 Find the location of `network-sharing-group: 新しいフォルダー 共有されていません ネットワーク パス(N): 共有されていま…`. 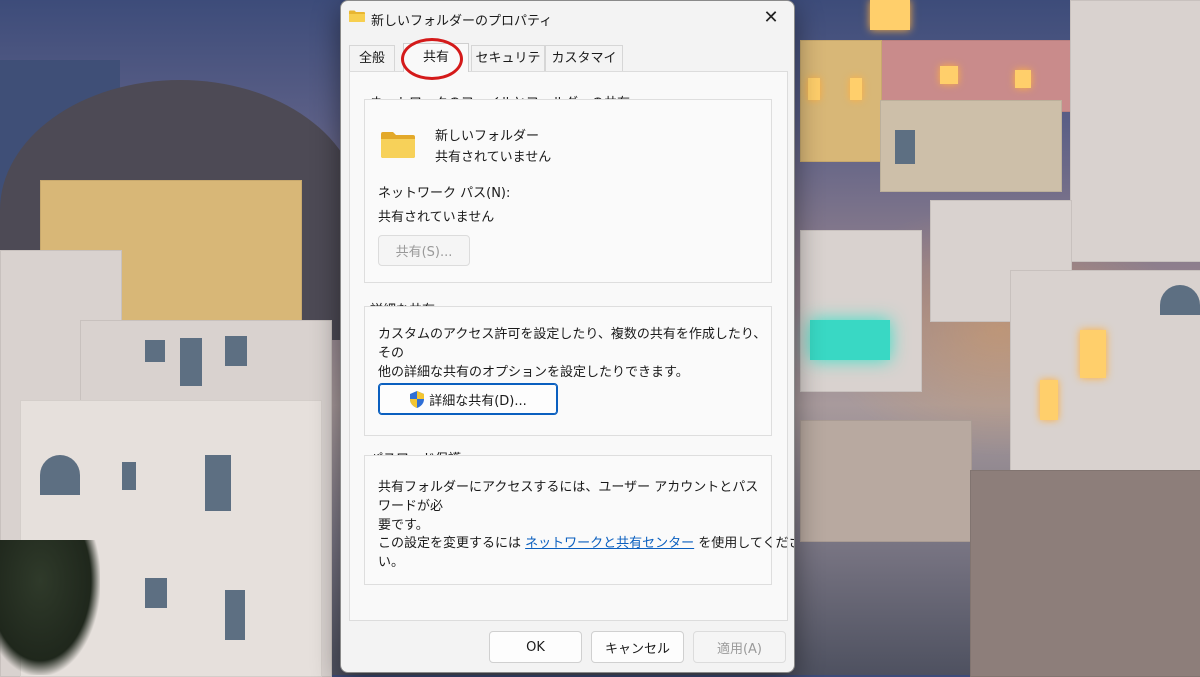

network-sharing-group: 新しいフォルダー 共有されていません ネットワーク パス(N): 共有されていま… is located at coordinates (568, 191).